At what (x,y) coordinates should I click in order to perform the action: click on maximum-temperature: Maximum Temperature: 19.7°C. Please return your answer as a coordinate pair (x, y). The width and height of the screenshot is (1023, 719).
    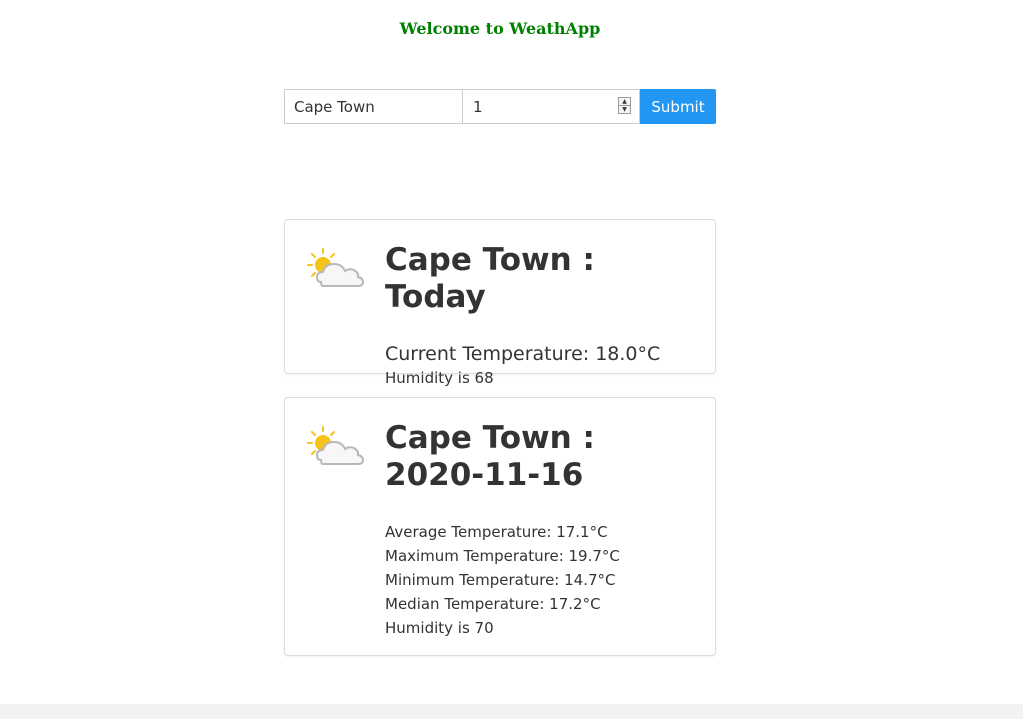
    Looking at the image, I should click on (502, 556).